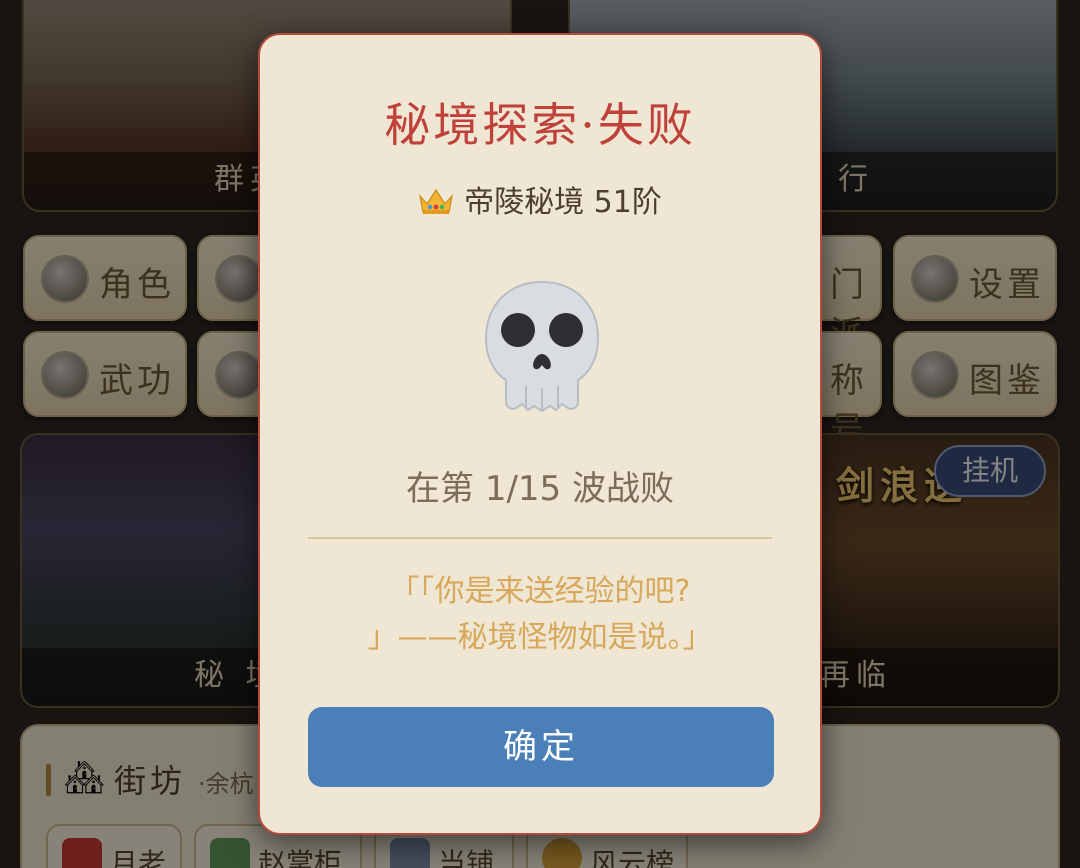 This screenshot has height=868, width=1080. What do you see at coordinates (563, 202) in the screenshot?
I see `dungeon-name: 帝陵秘境 51阶` at bounding box center [563, 202].